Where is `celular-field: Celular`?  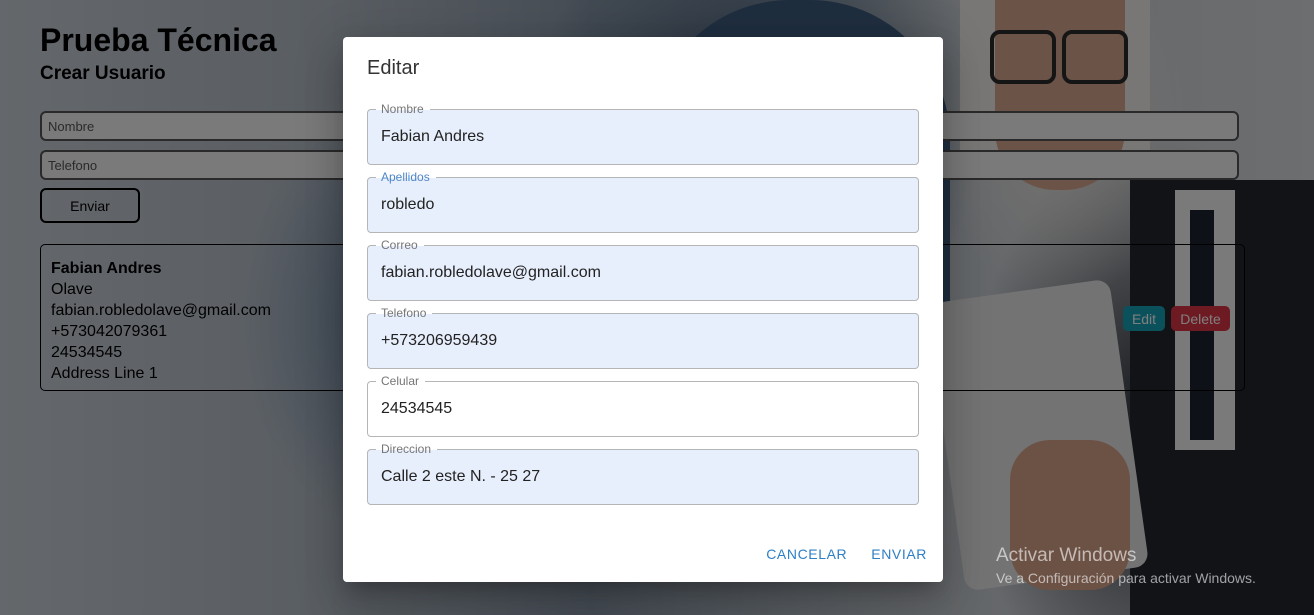
celular-field: Celular is located at coordinates (643, 405).